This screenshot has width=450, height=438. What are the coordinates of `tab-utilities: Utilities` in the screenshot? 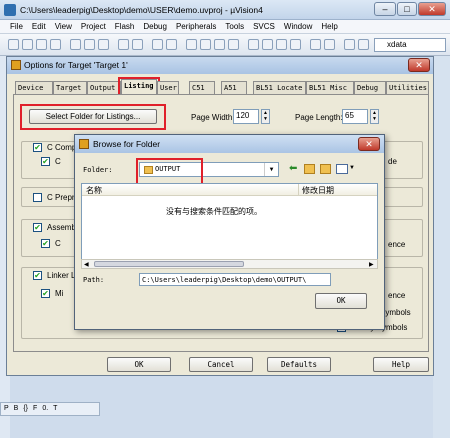 It's located at (407, 87).